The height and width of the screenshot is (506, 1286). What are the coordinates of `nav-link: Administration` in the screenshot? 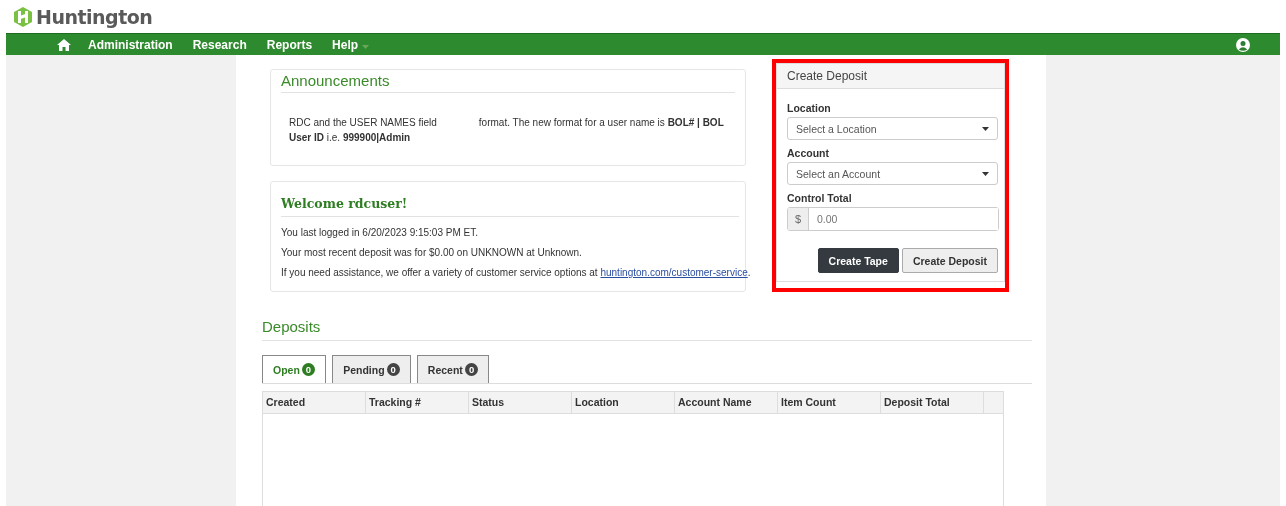 It's located at (130, 44).